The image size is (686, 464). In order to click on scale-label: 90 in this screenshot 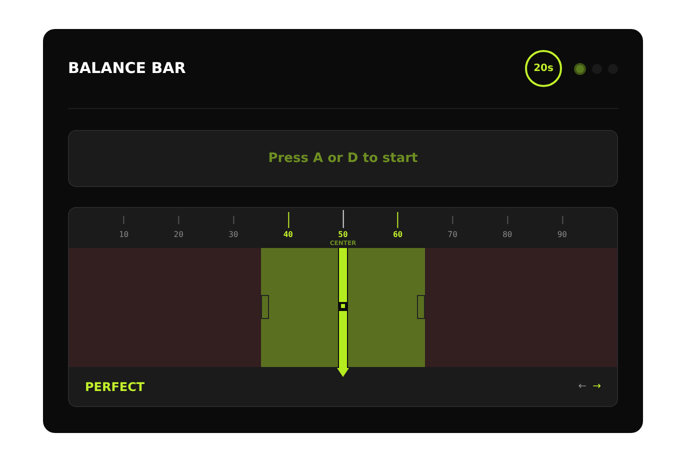, I will do `click(562, 235)`.